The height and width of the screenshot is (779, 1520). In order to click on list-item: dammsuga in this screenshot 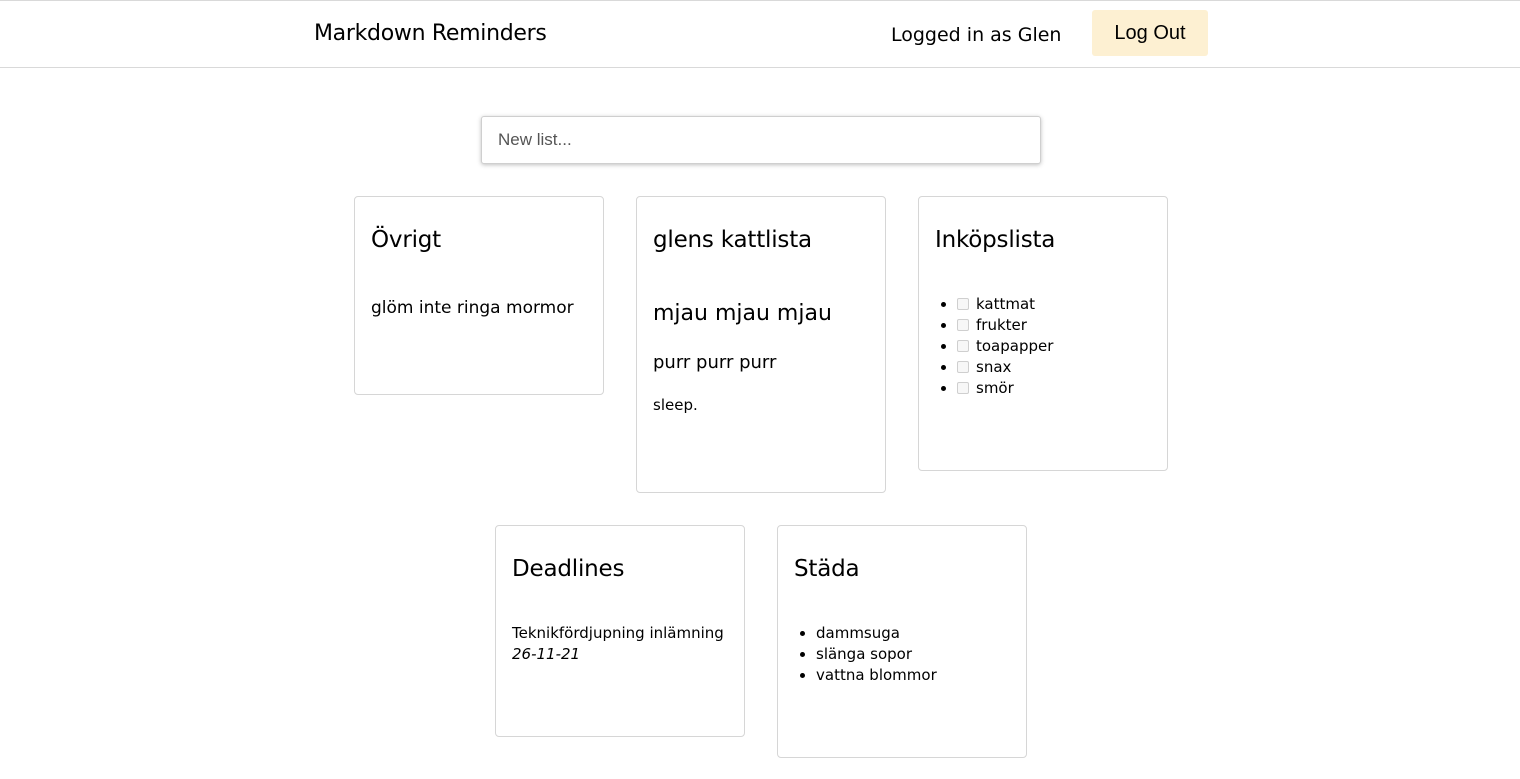, I will do `click(916, 633)`.